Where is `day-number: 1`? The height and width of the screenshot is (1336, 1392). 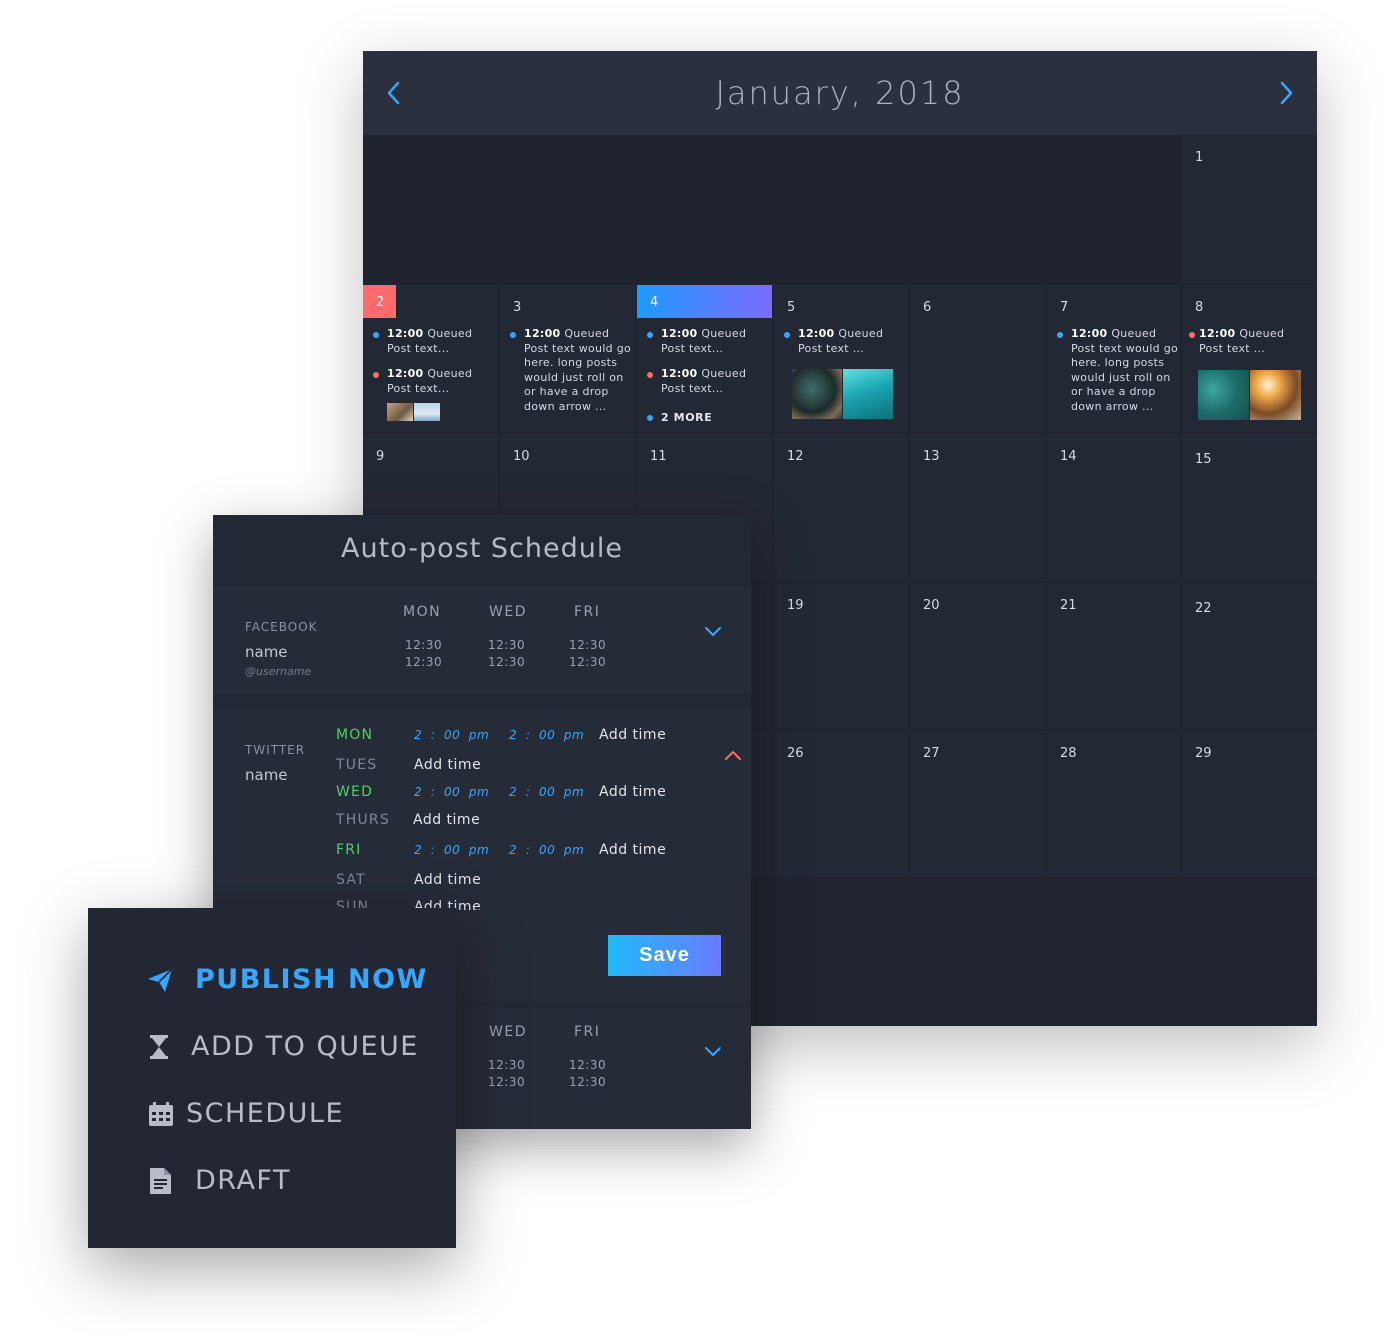 day-number: 1 is located at coordinates (1199, 157).